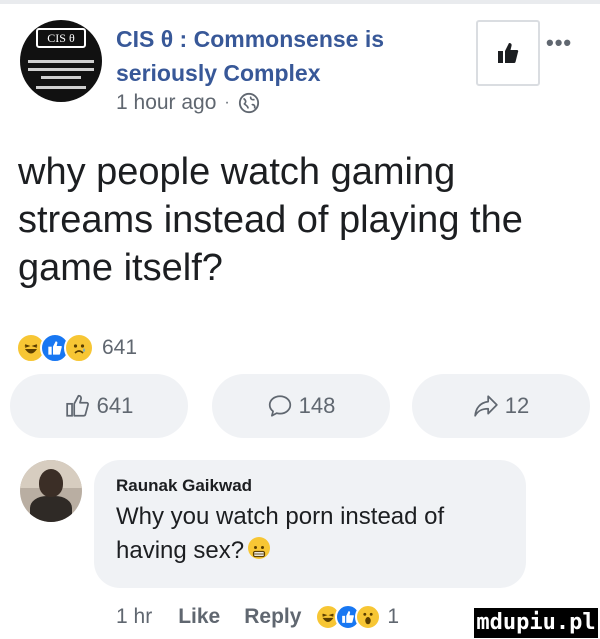 This screenshot has width=600, height=639. I want to click on grimace-emoji-icon, so click(259, 548).